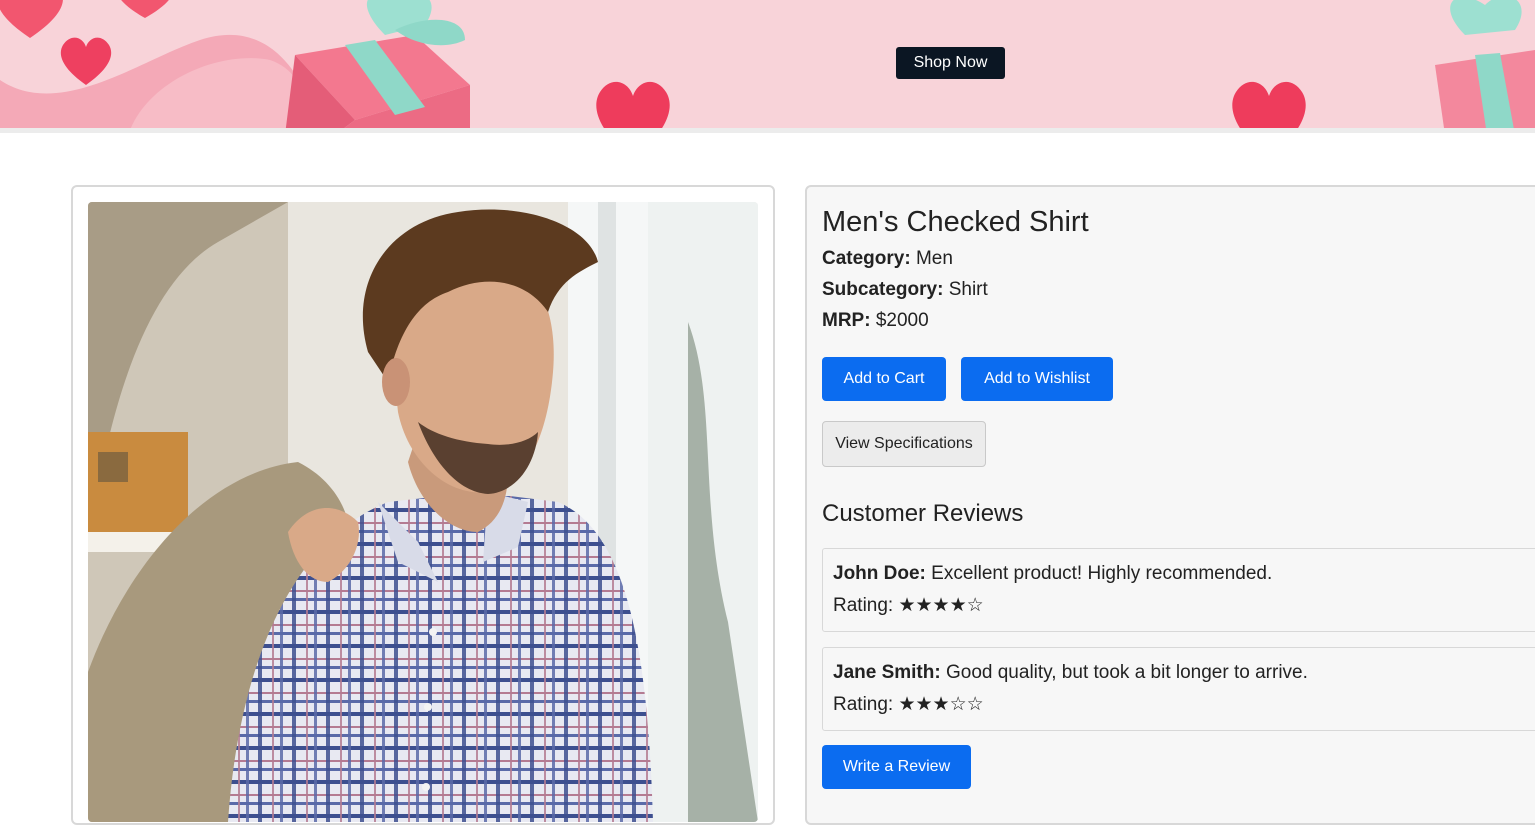  What do you see at coordinates (923, 513) in the screenshot?
I see `customer-reviews-heading: Customer Reviews` at bounding box center [923, 513].